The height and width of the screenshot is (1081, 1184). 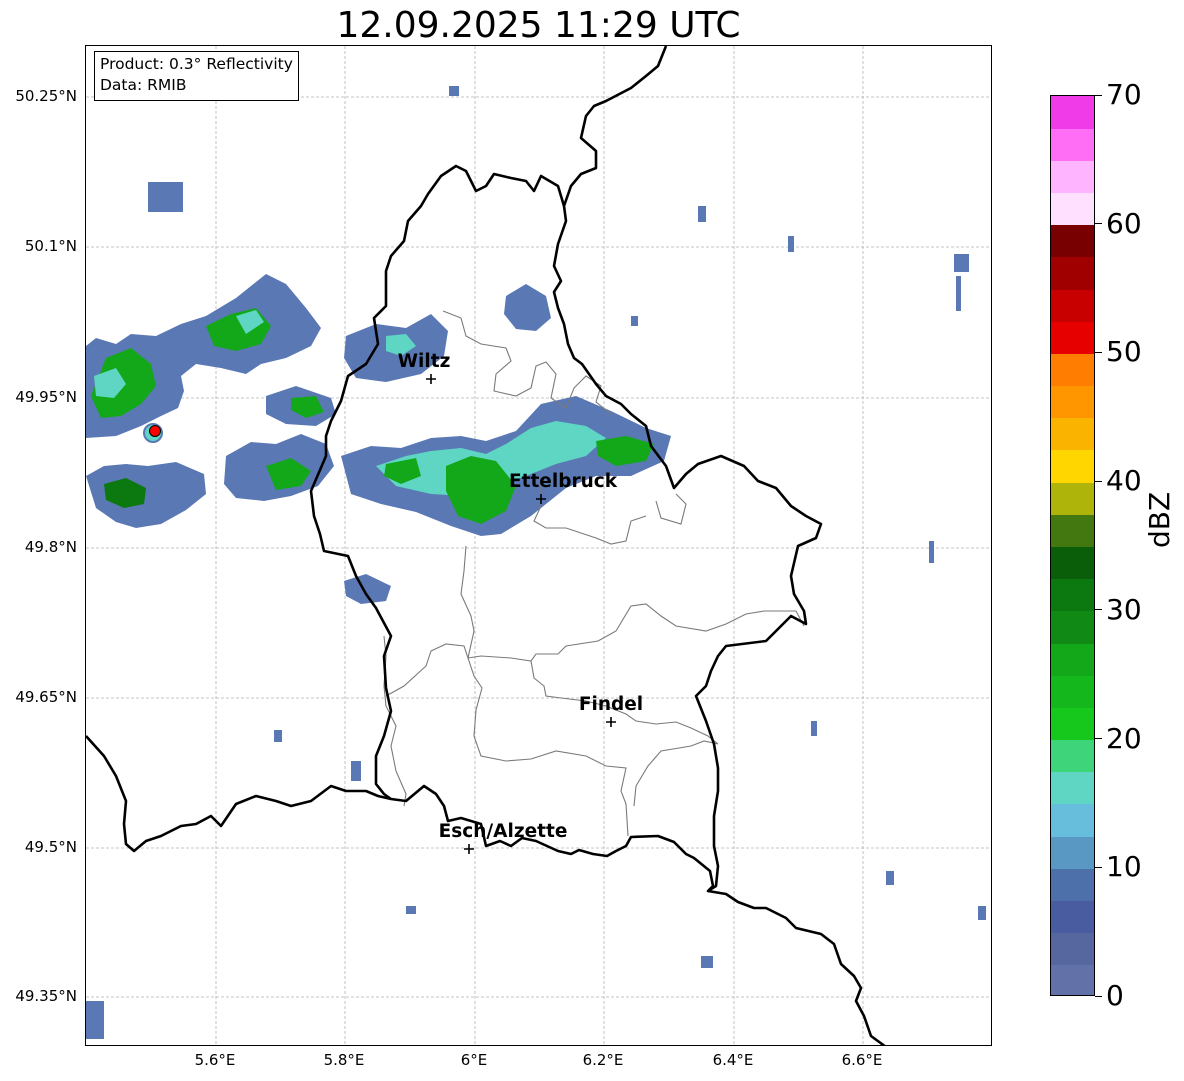 What do you see at coordinates (563, 481) in the screenshot?
I see `city-label-ettelbruck: Ettelbruck` at bounding box center [563, 481].